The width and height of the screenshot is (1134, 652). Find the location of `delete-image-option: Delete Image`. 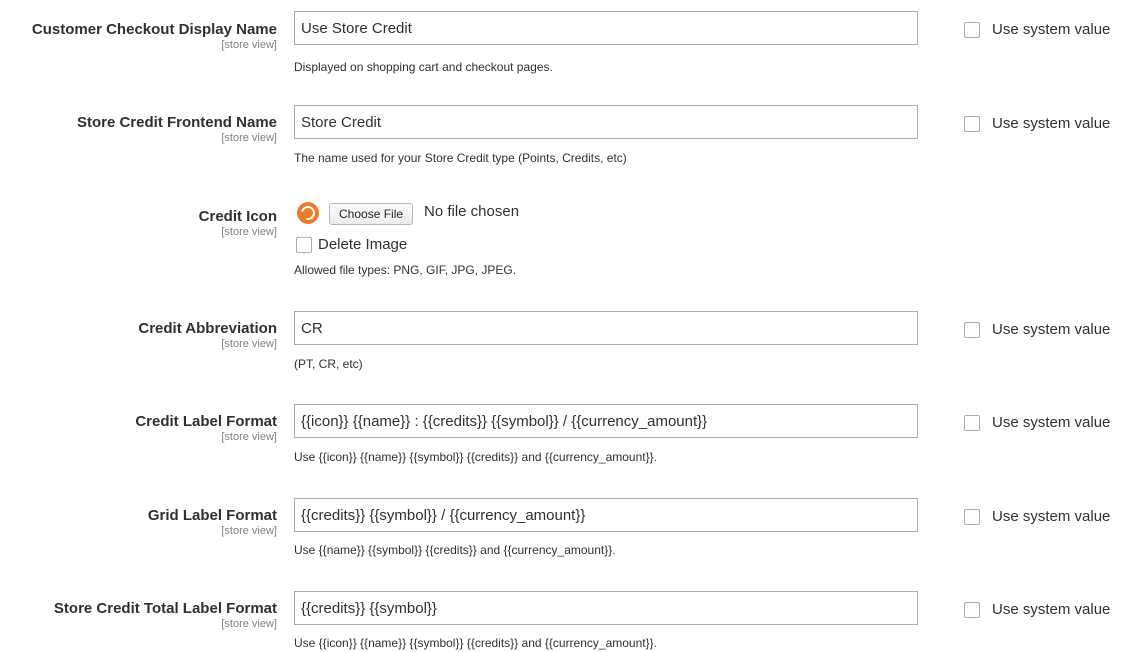

delete-image-option: Delete Image is located at coordinates (351, 245).